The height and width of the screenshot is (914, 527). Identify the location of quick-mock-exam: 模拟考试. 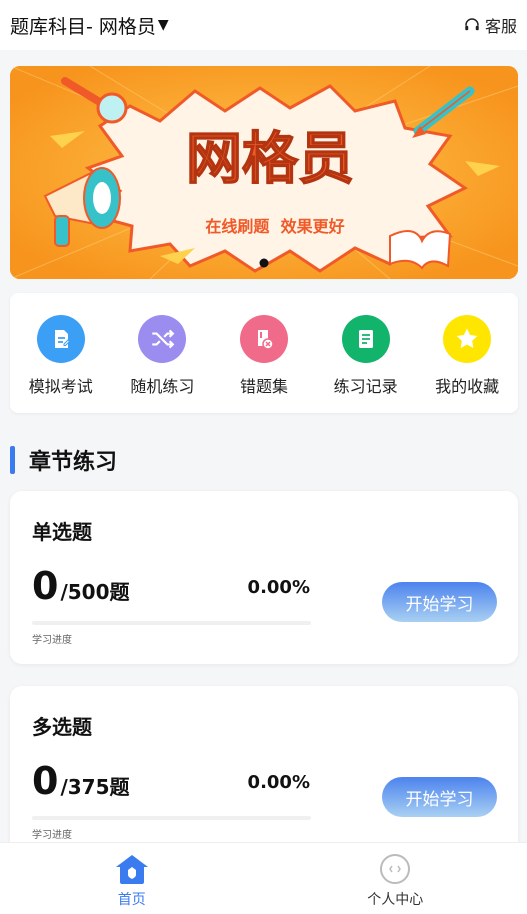
(61, 356).